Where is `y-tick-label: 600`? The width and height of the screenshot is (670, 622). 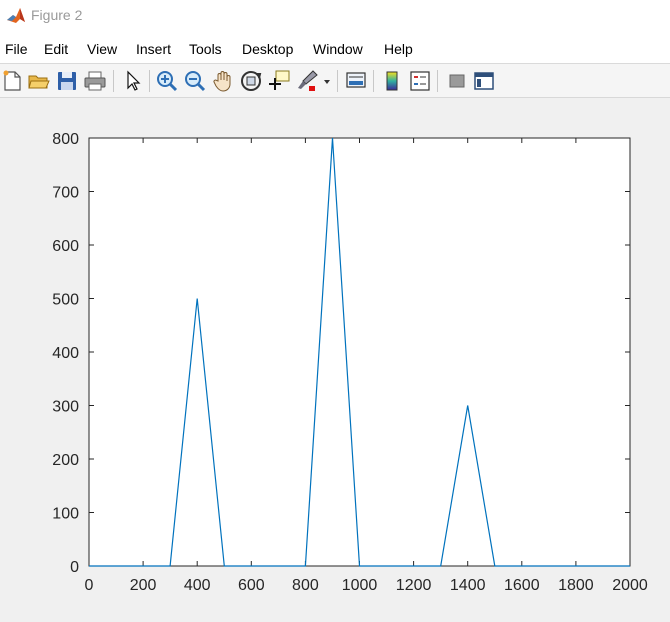 y-tick-label: 600 is located at coordinates (65, 246).